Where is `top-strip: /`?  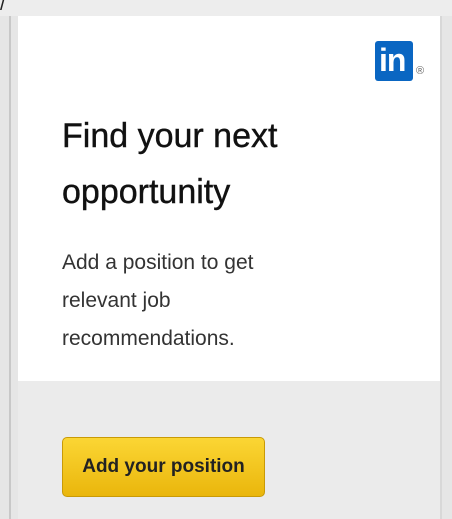
top-strip: / is located at coordinates (226, 8).